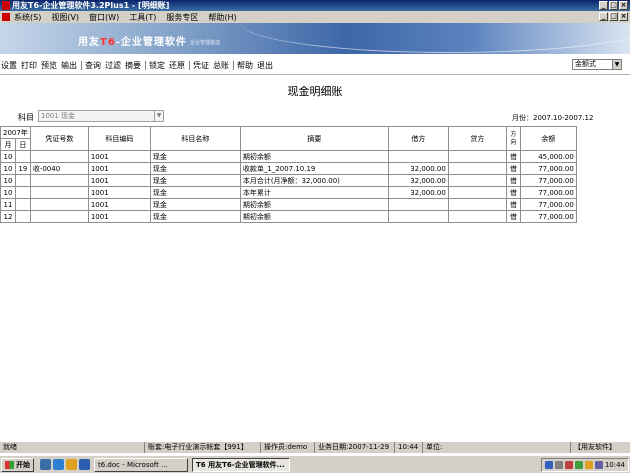 This screenshot has width=630, height=473. I want to click on tray-ime-icon, so click(588, 465).